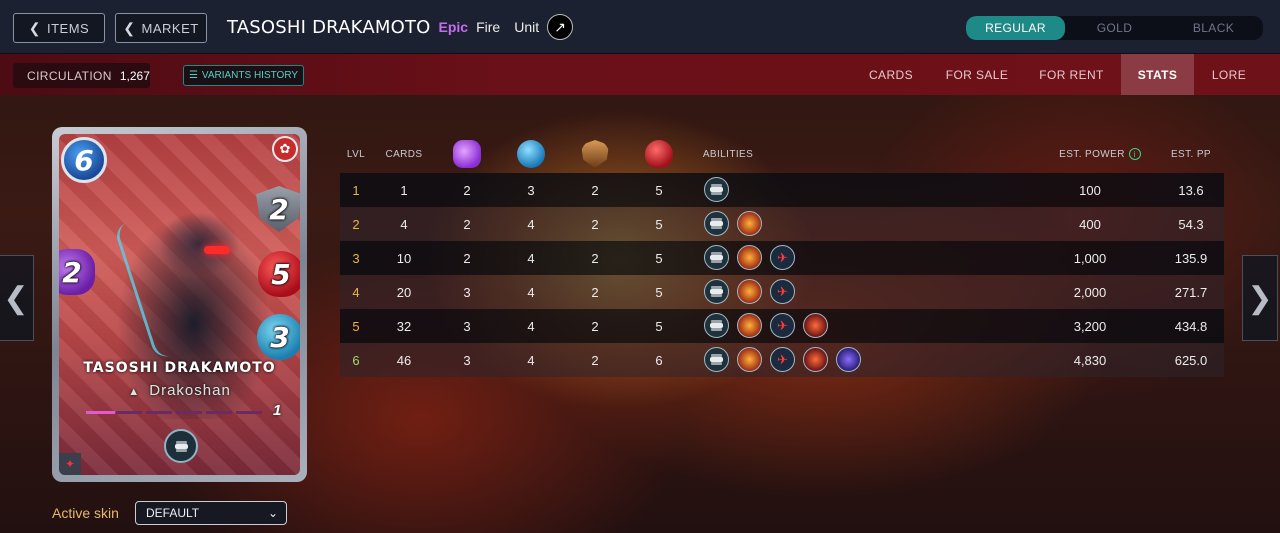 The height and width of the screenshot is (533, 1280). Describe the element at coordinates (356, 258) in the screenshot. I see `cell-lvl: 3` at that location.